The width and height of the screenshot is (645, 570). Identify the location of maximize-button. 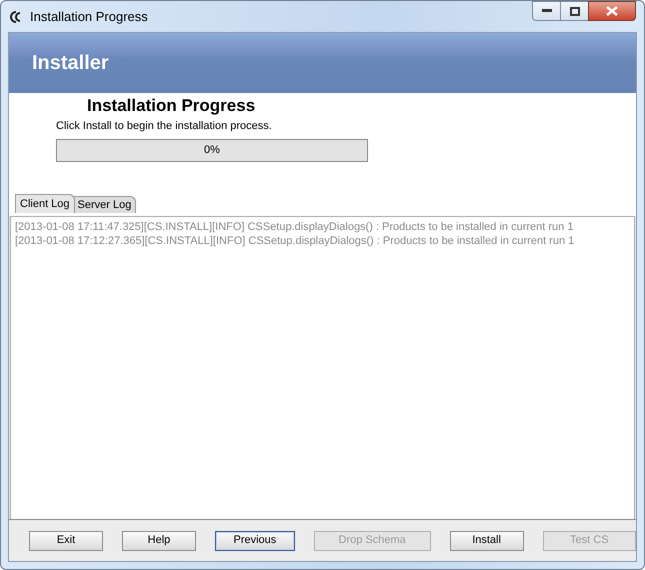
(574, 11).